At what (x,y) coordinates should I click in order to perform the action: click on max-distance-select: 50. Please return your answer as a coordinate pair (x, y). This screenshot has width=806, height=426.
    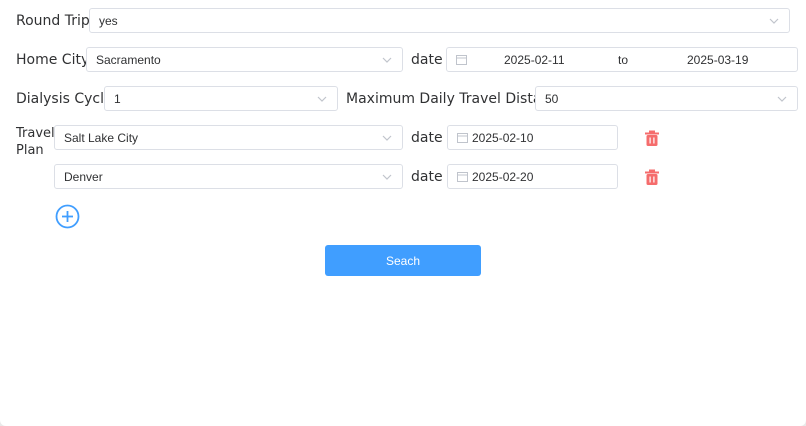
    Looking at the image, I should click on (666, 98).